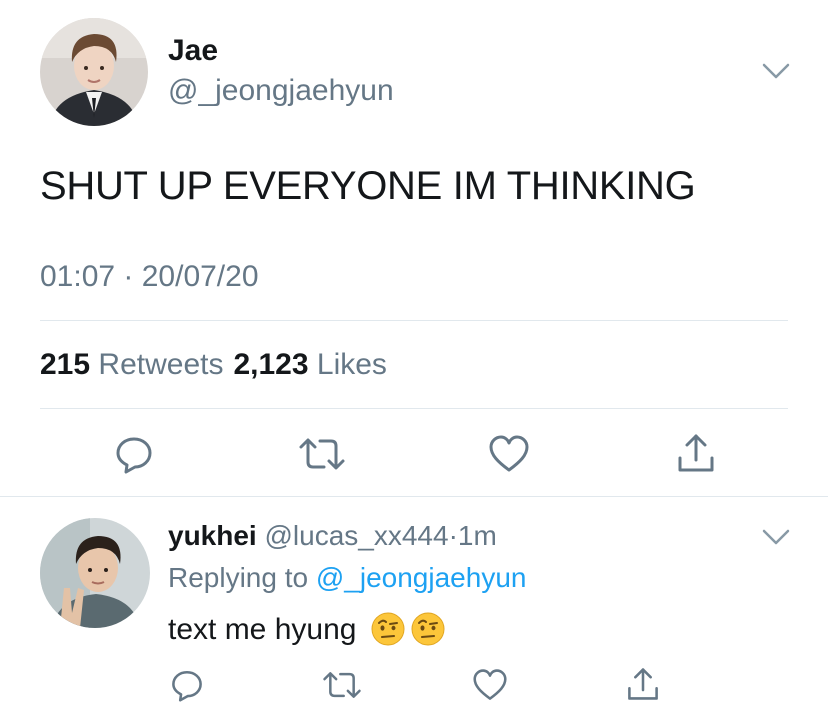 The width and height of the screenshot is (828, 715). Describe the element at coordinates (421, 577) in the screenshot. I see `replying-to-link: @_jeongjaehyun` at that location.